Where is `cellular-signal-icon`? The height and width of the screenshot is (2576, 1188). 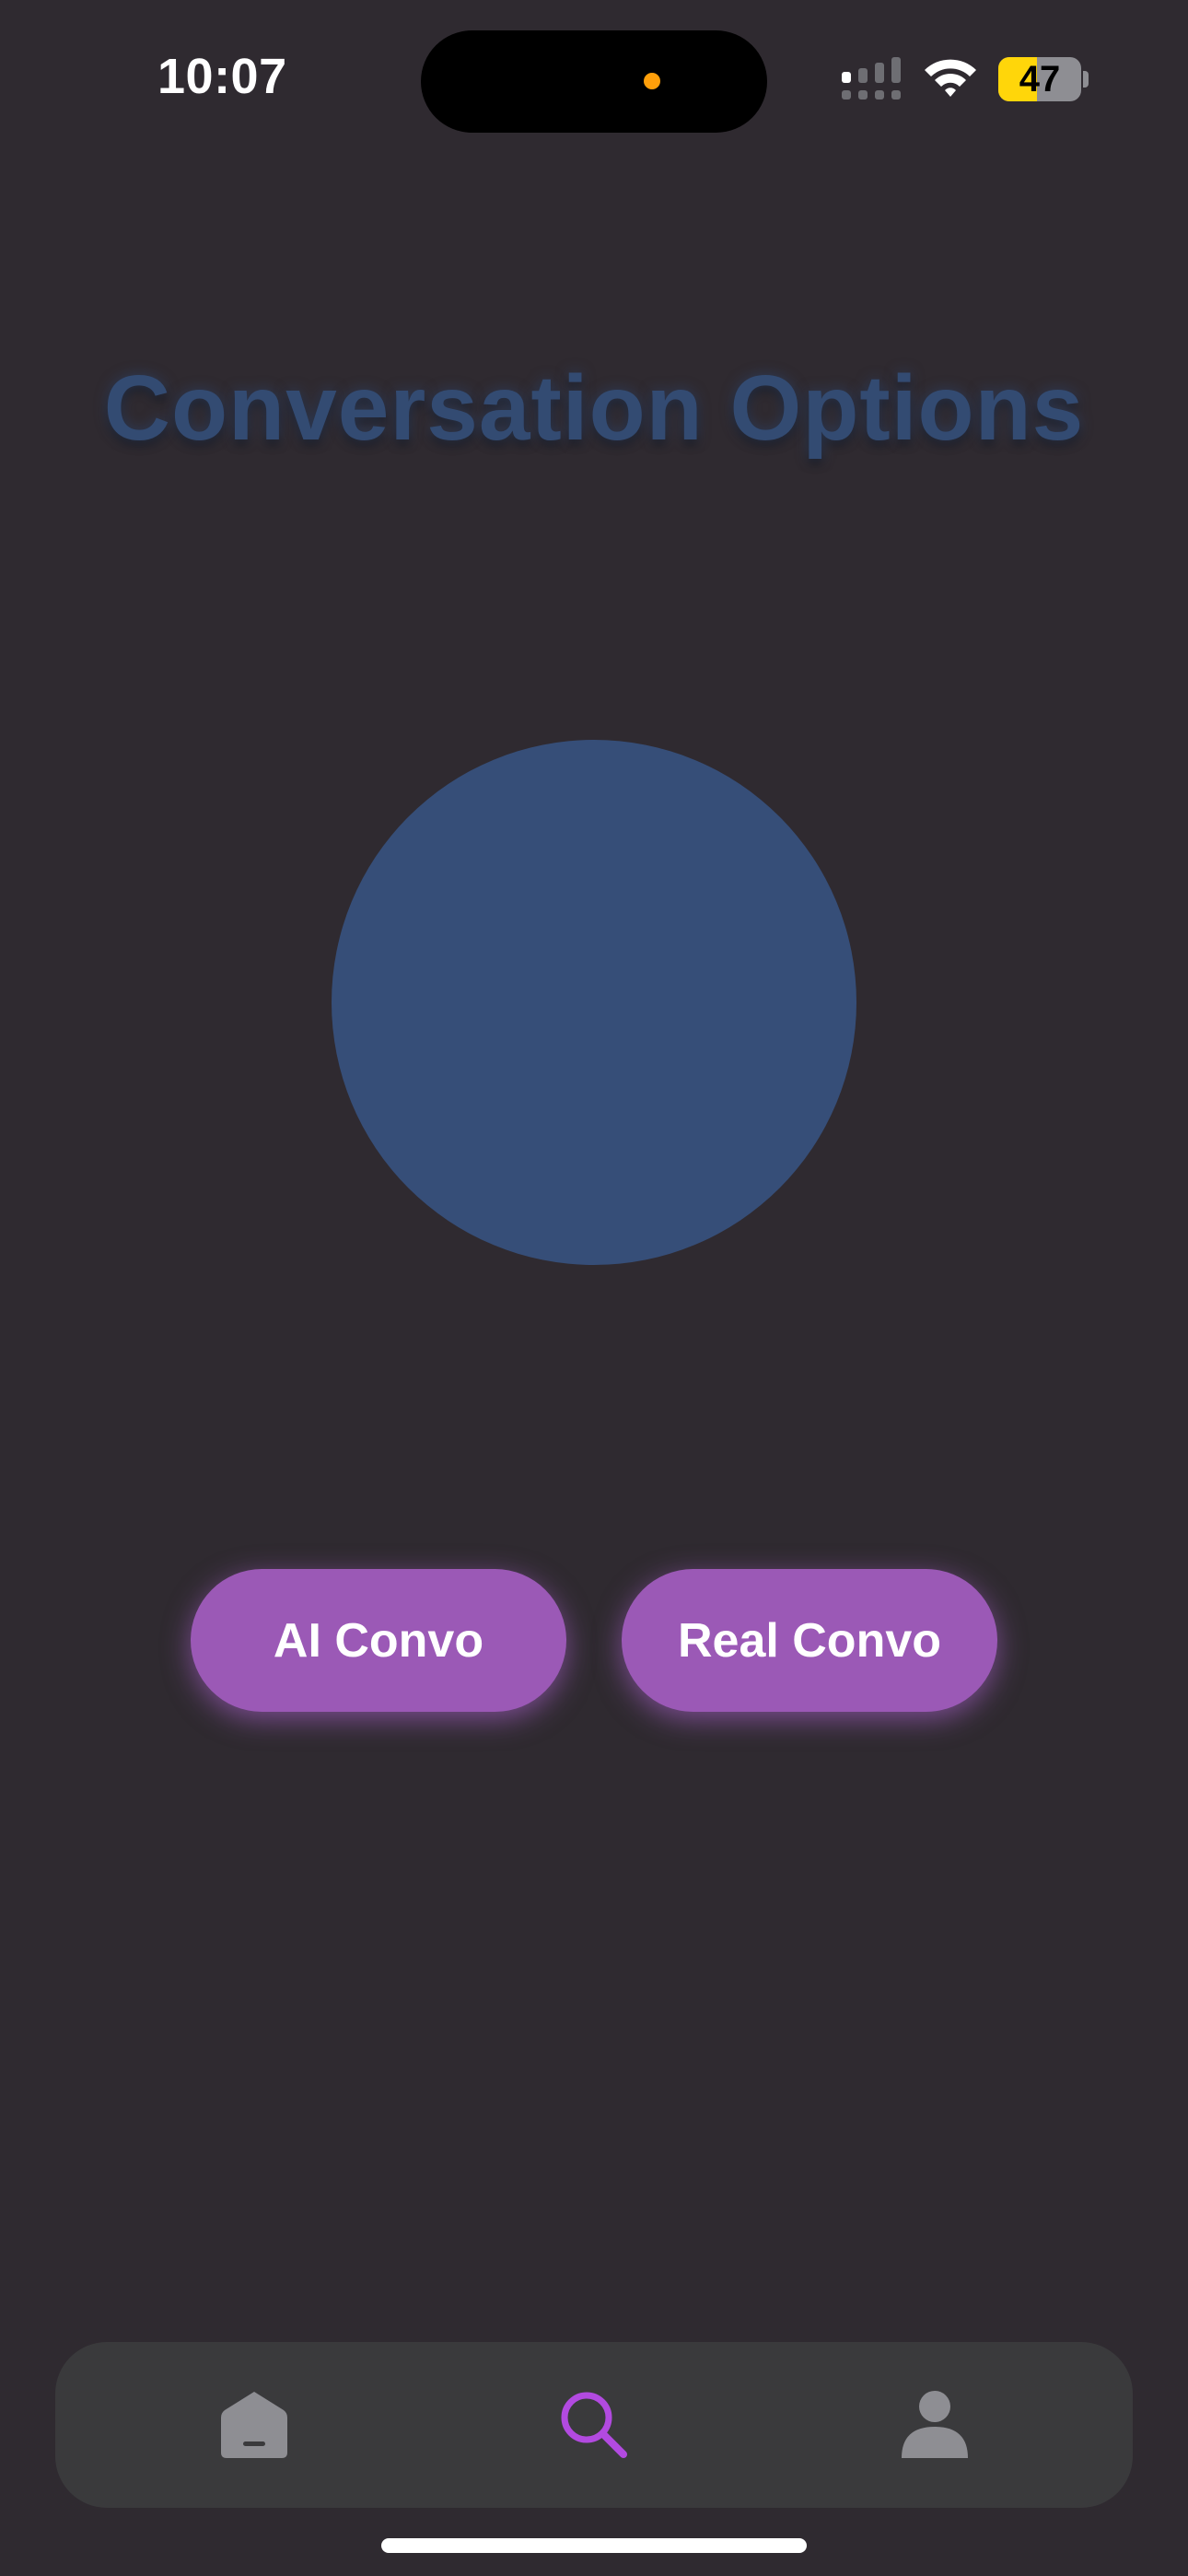
cellular-signal-icon is located at coordinates (871, 78).